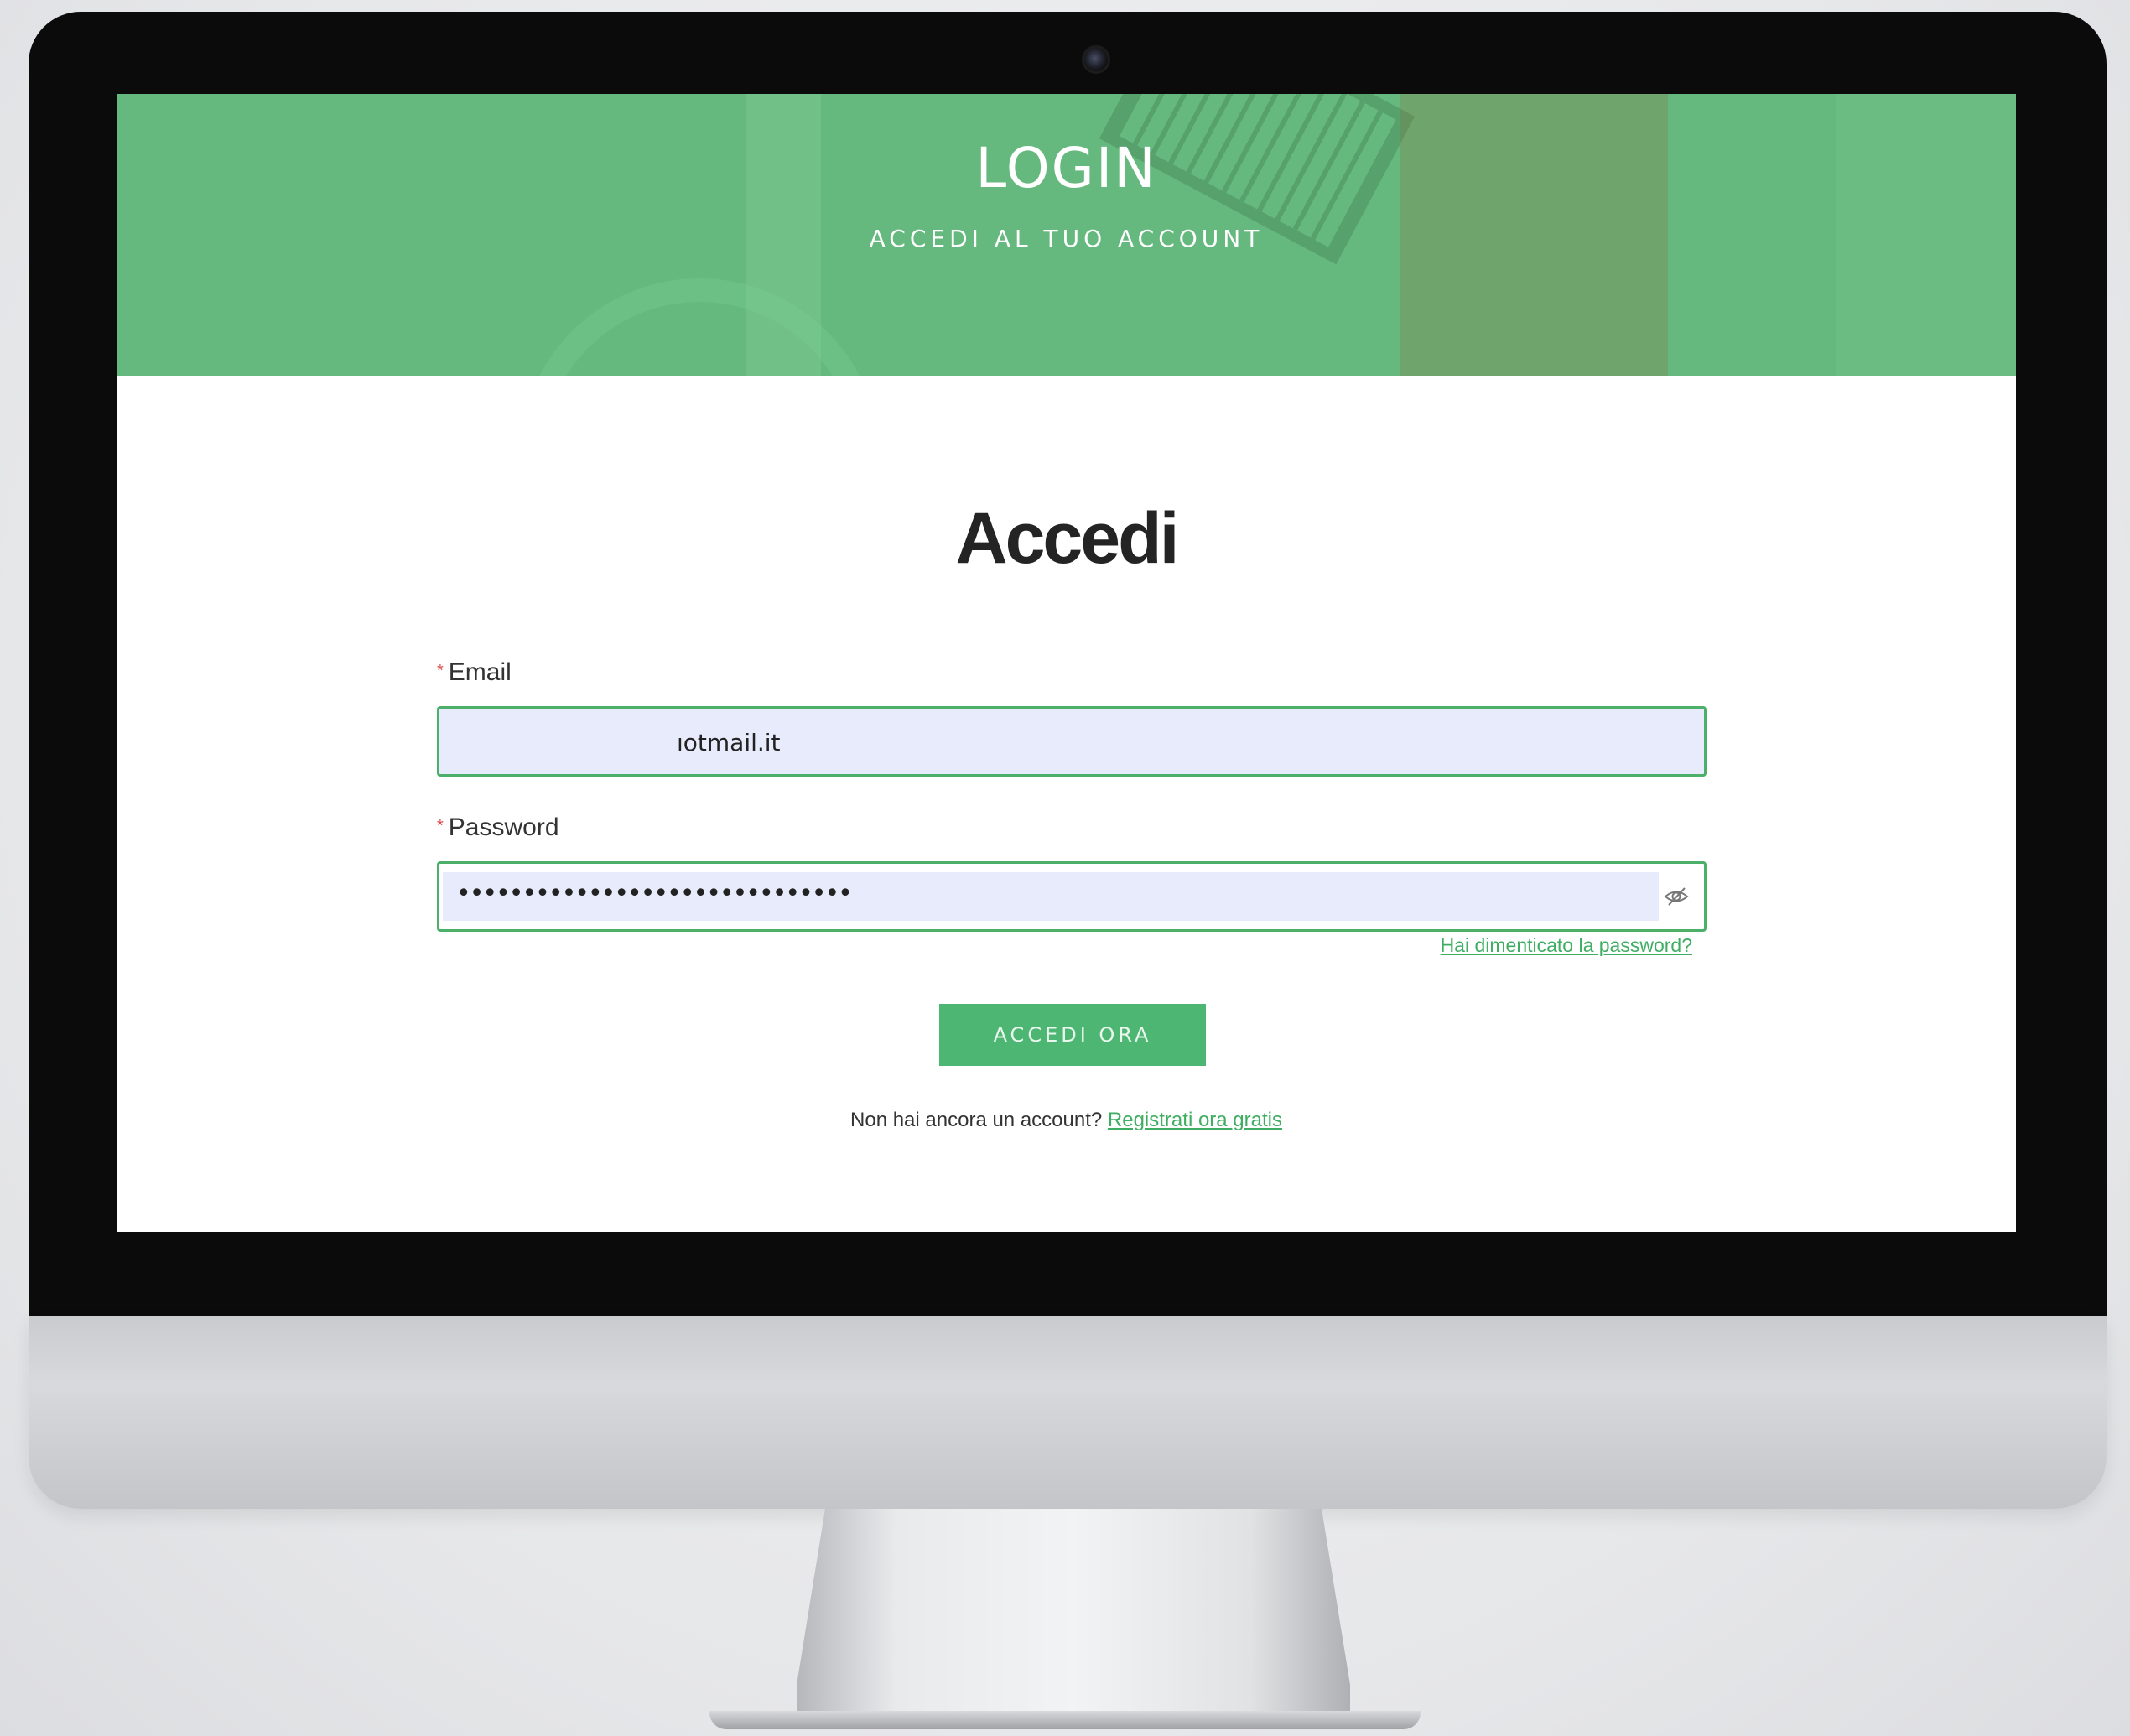 The height and width of the screenshot is (1736, 2130). What do you see at coordinates (729, 743) in the screenshot?
I see `email-value: ıotmail.it` at bounding box center [729, 743].